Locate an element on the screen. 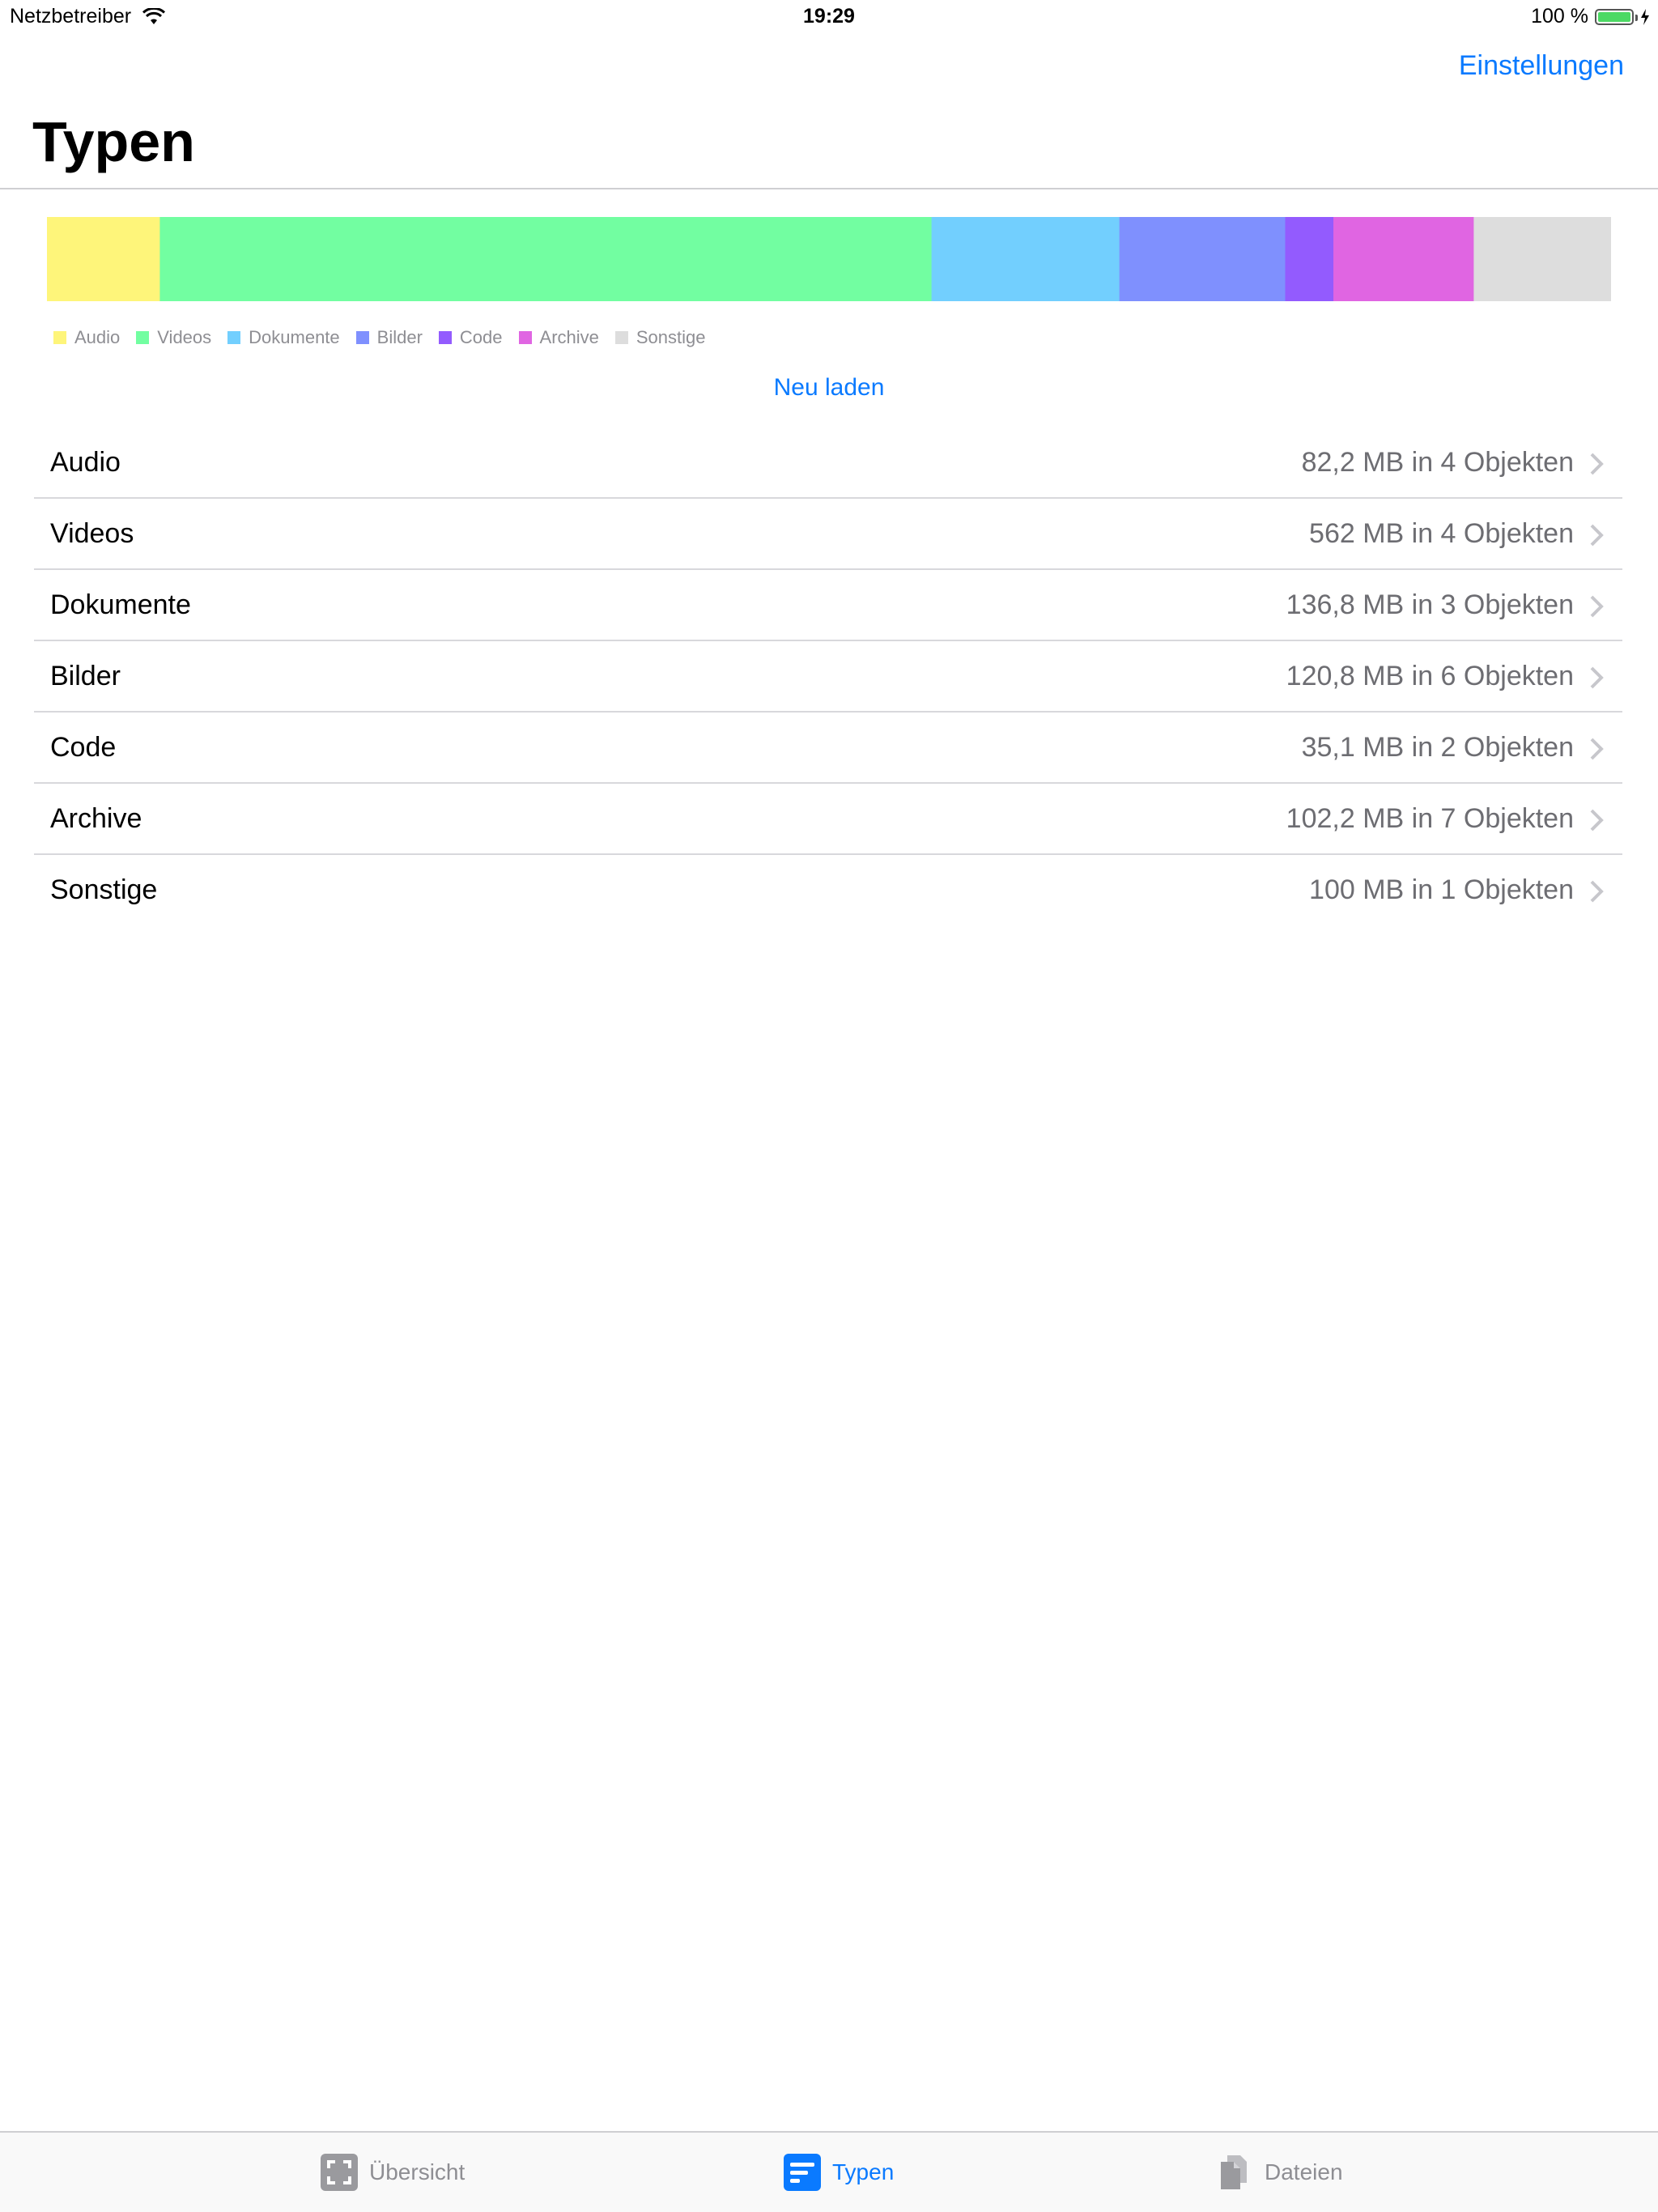 This screenshot has width=1658, height=2212. list-item-code: Code 35,1 MB in 2 Objekten is located at coordinates (828, 749).